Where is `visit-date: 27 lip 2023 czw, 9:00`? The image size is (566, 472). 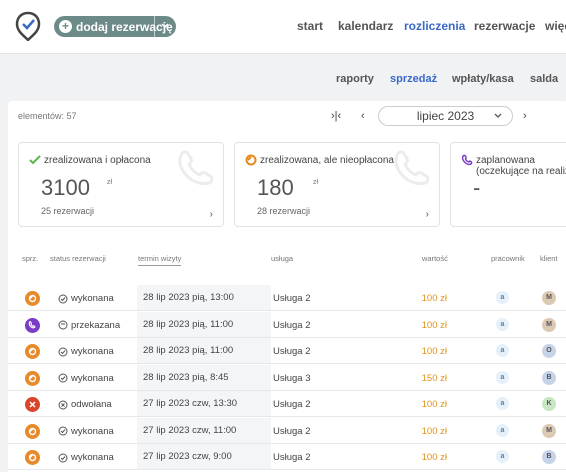 visit-date: 27 lip 2023 czw, 9:00 is located at coordinates (204, 456).